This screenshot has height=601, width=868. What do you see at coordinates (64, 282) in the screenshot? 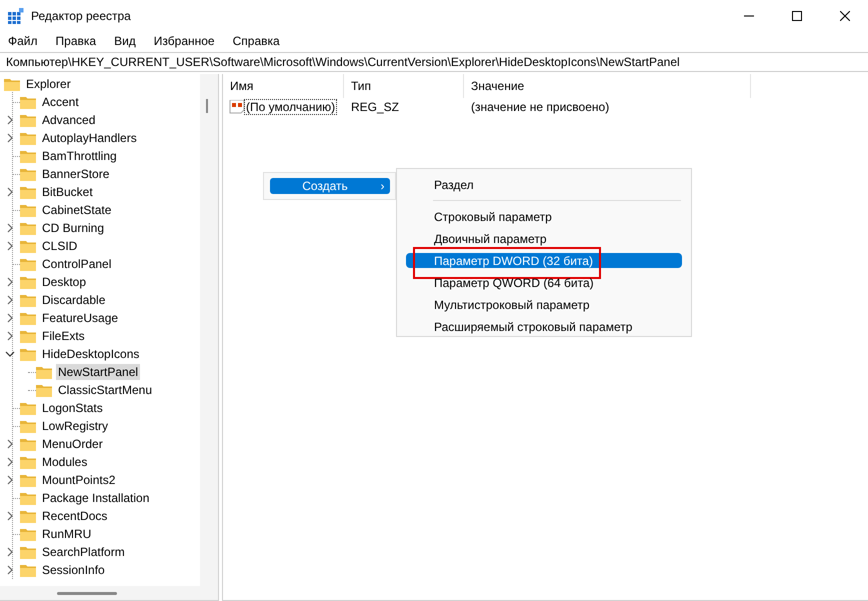
I see `tree-item: Desktop` at bounding box center [64, 282].